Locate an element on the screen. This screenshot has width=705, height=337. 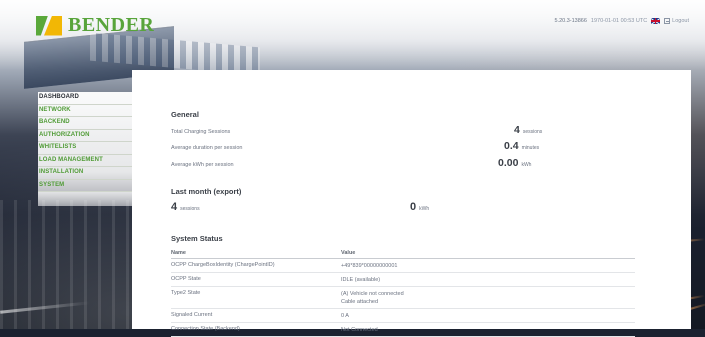
stat-value-total-sessions: 4 sessions is located at coordinates (528, 130).